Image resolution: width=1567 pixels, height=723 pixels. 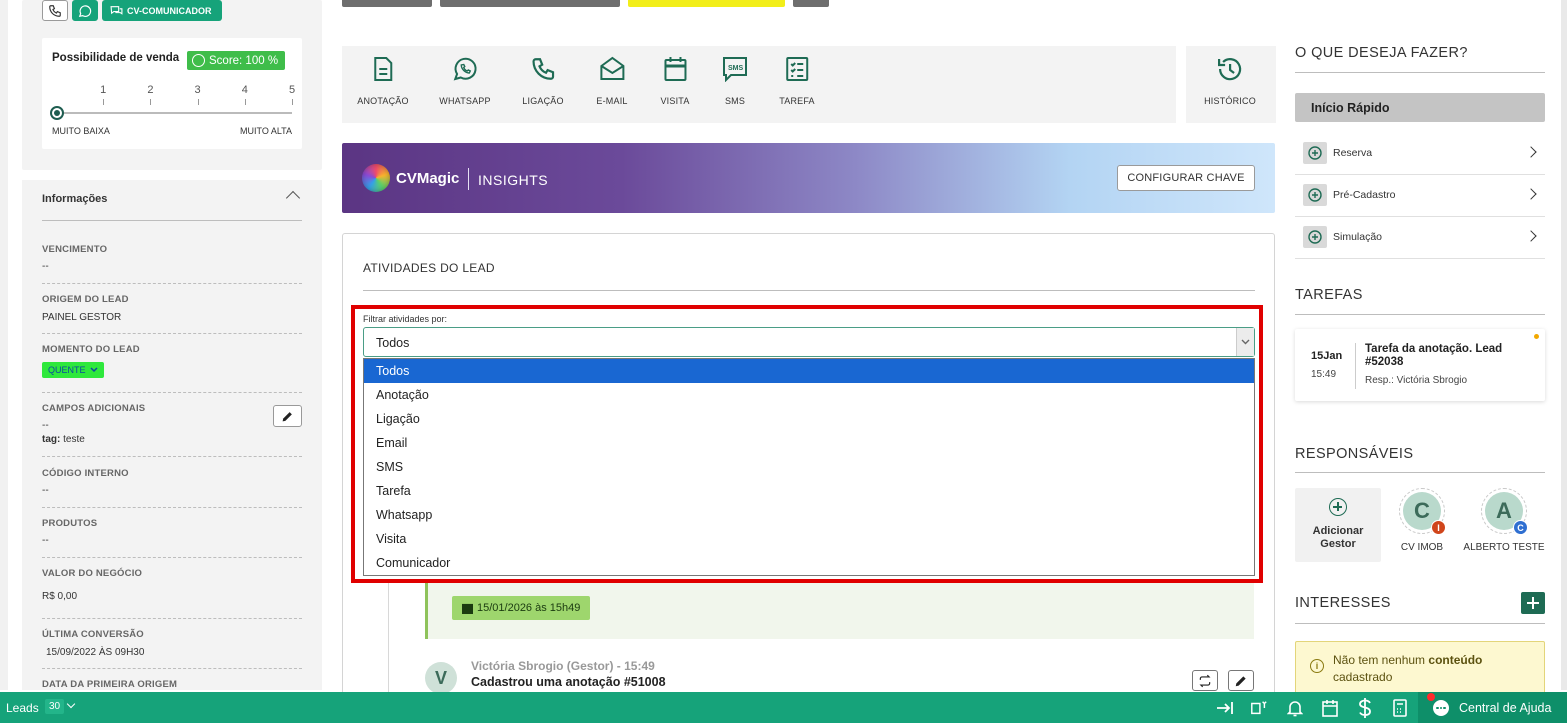 What do you see at coordinates (1533, 603) in the screenshot?
I see `add-interesse-button` at bounding box center [1533, 603].